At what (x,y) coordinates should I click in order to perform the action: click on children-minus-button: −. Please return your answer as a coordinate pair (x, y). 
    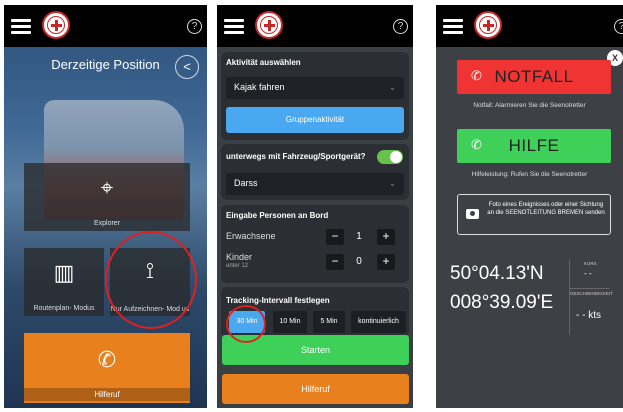
    Looking at the image, I should click on (335, 262).